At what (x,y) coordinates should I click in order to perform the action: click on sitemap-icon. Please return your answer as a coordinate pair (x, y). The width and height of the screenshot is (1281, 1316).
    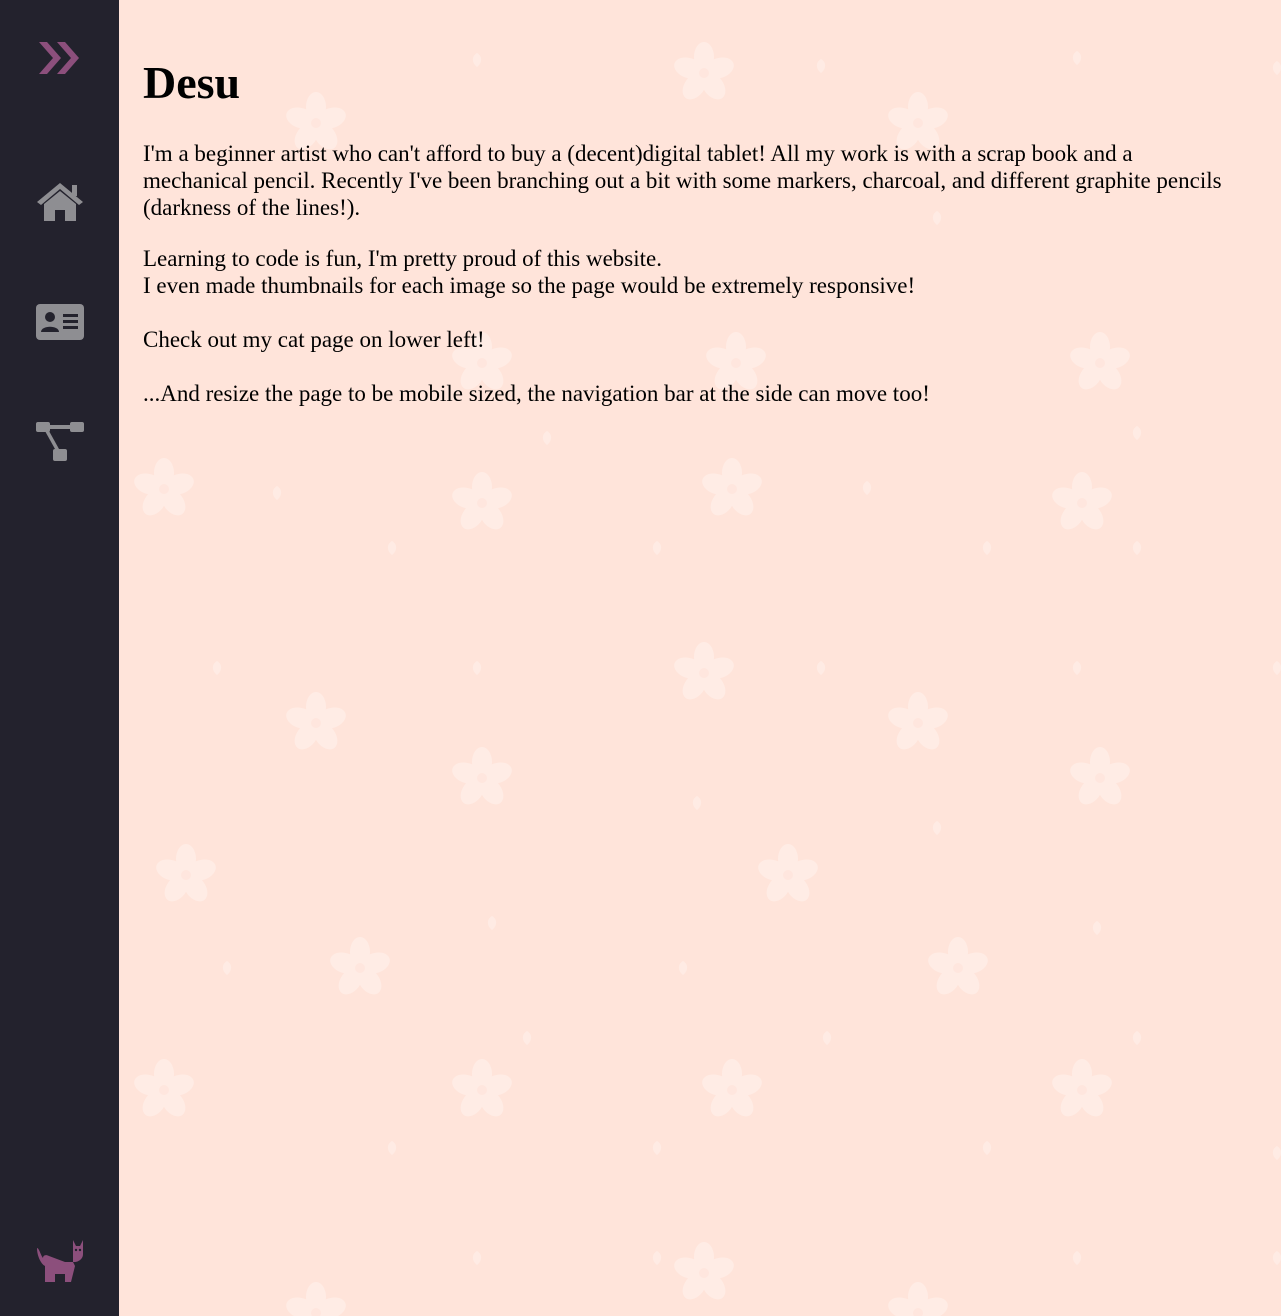
    Looking at the image, I should click on (59, 441).